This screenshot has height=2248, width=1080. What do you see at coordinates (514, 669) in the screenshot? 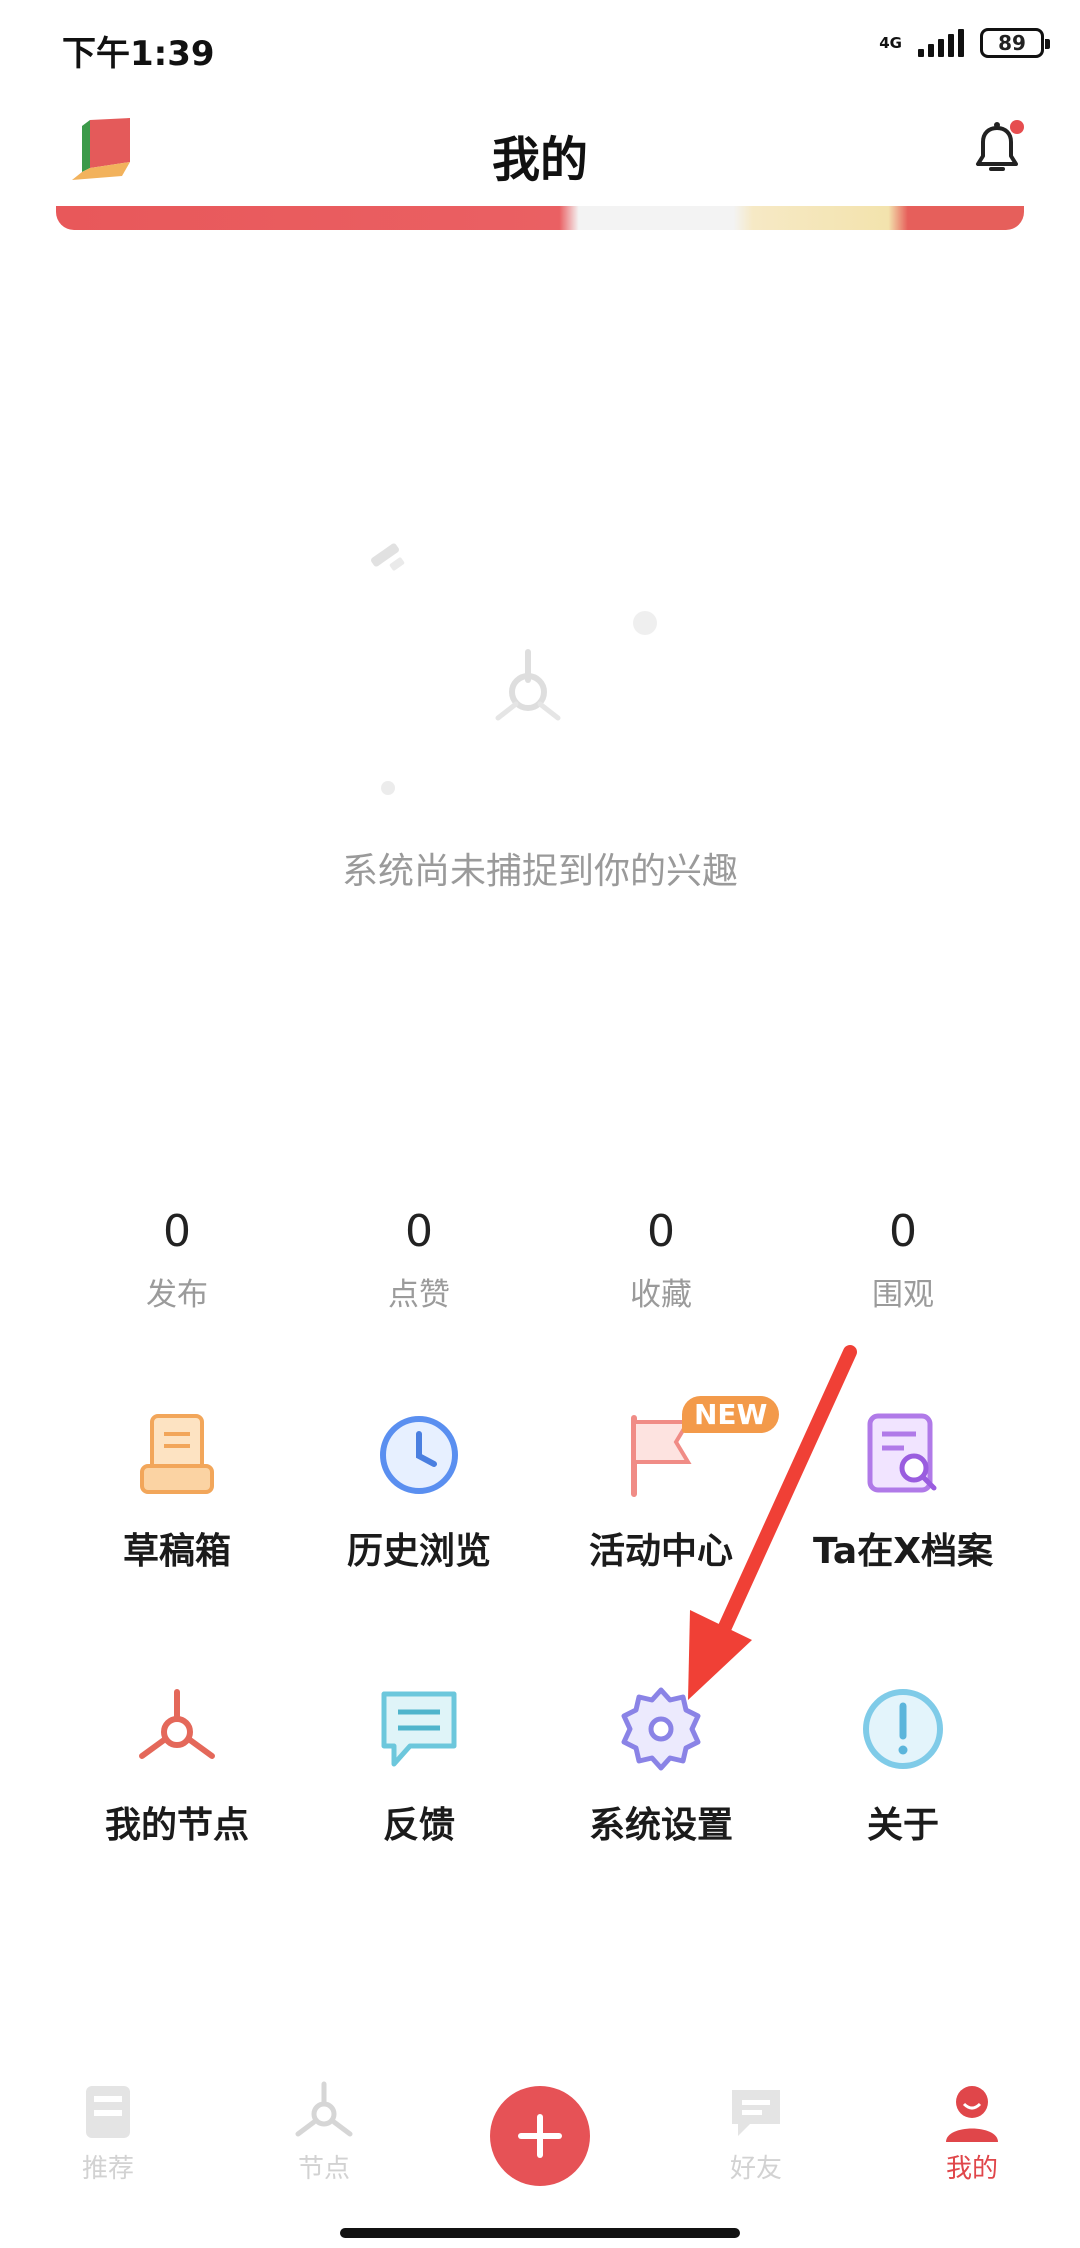
I see `empty-state-illustration` at bounding box center [514, 669].